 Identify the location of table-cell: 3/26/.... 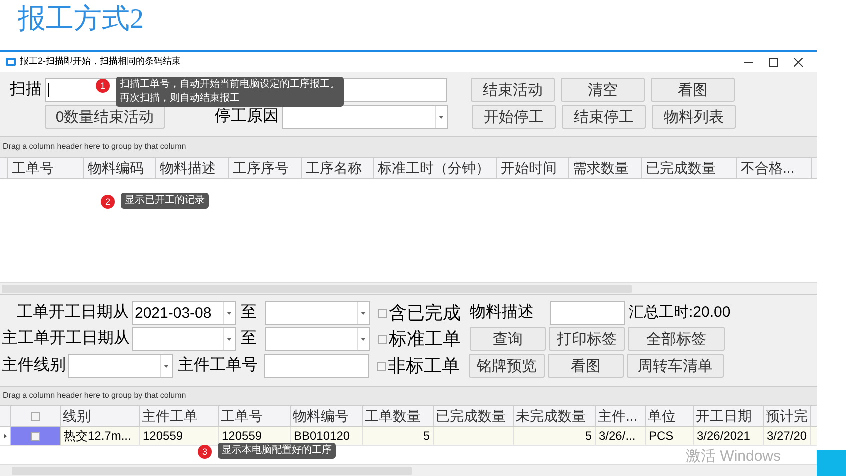
(621, 436).